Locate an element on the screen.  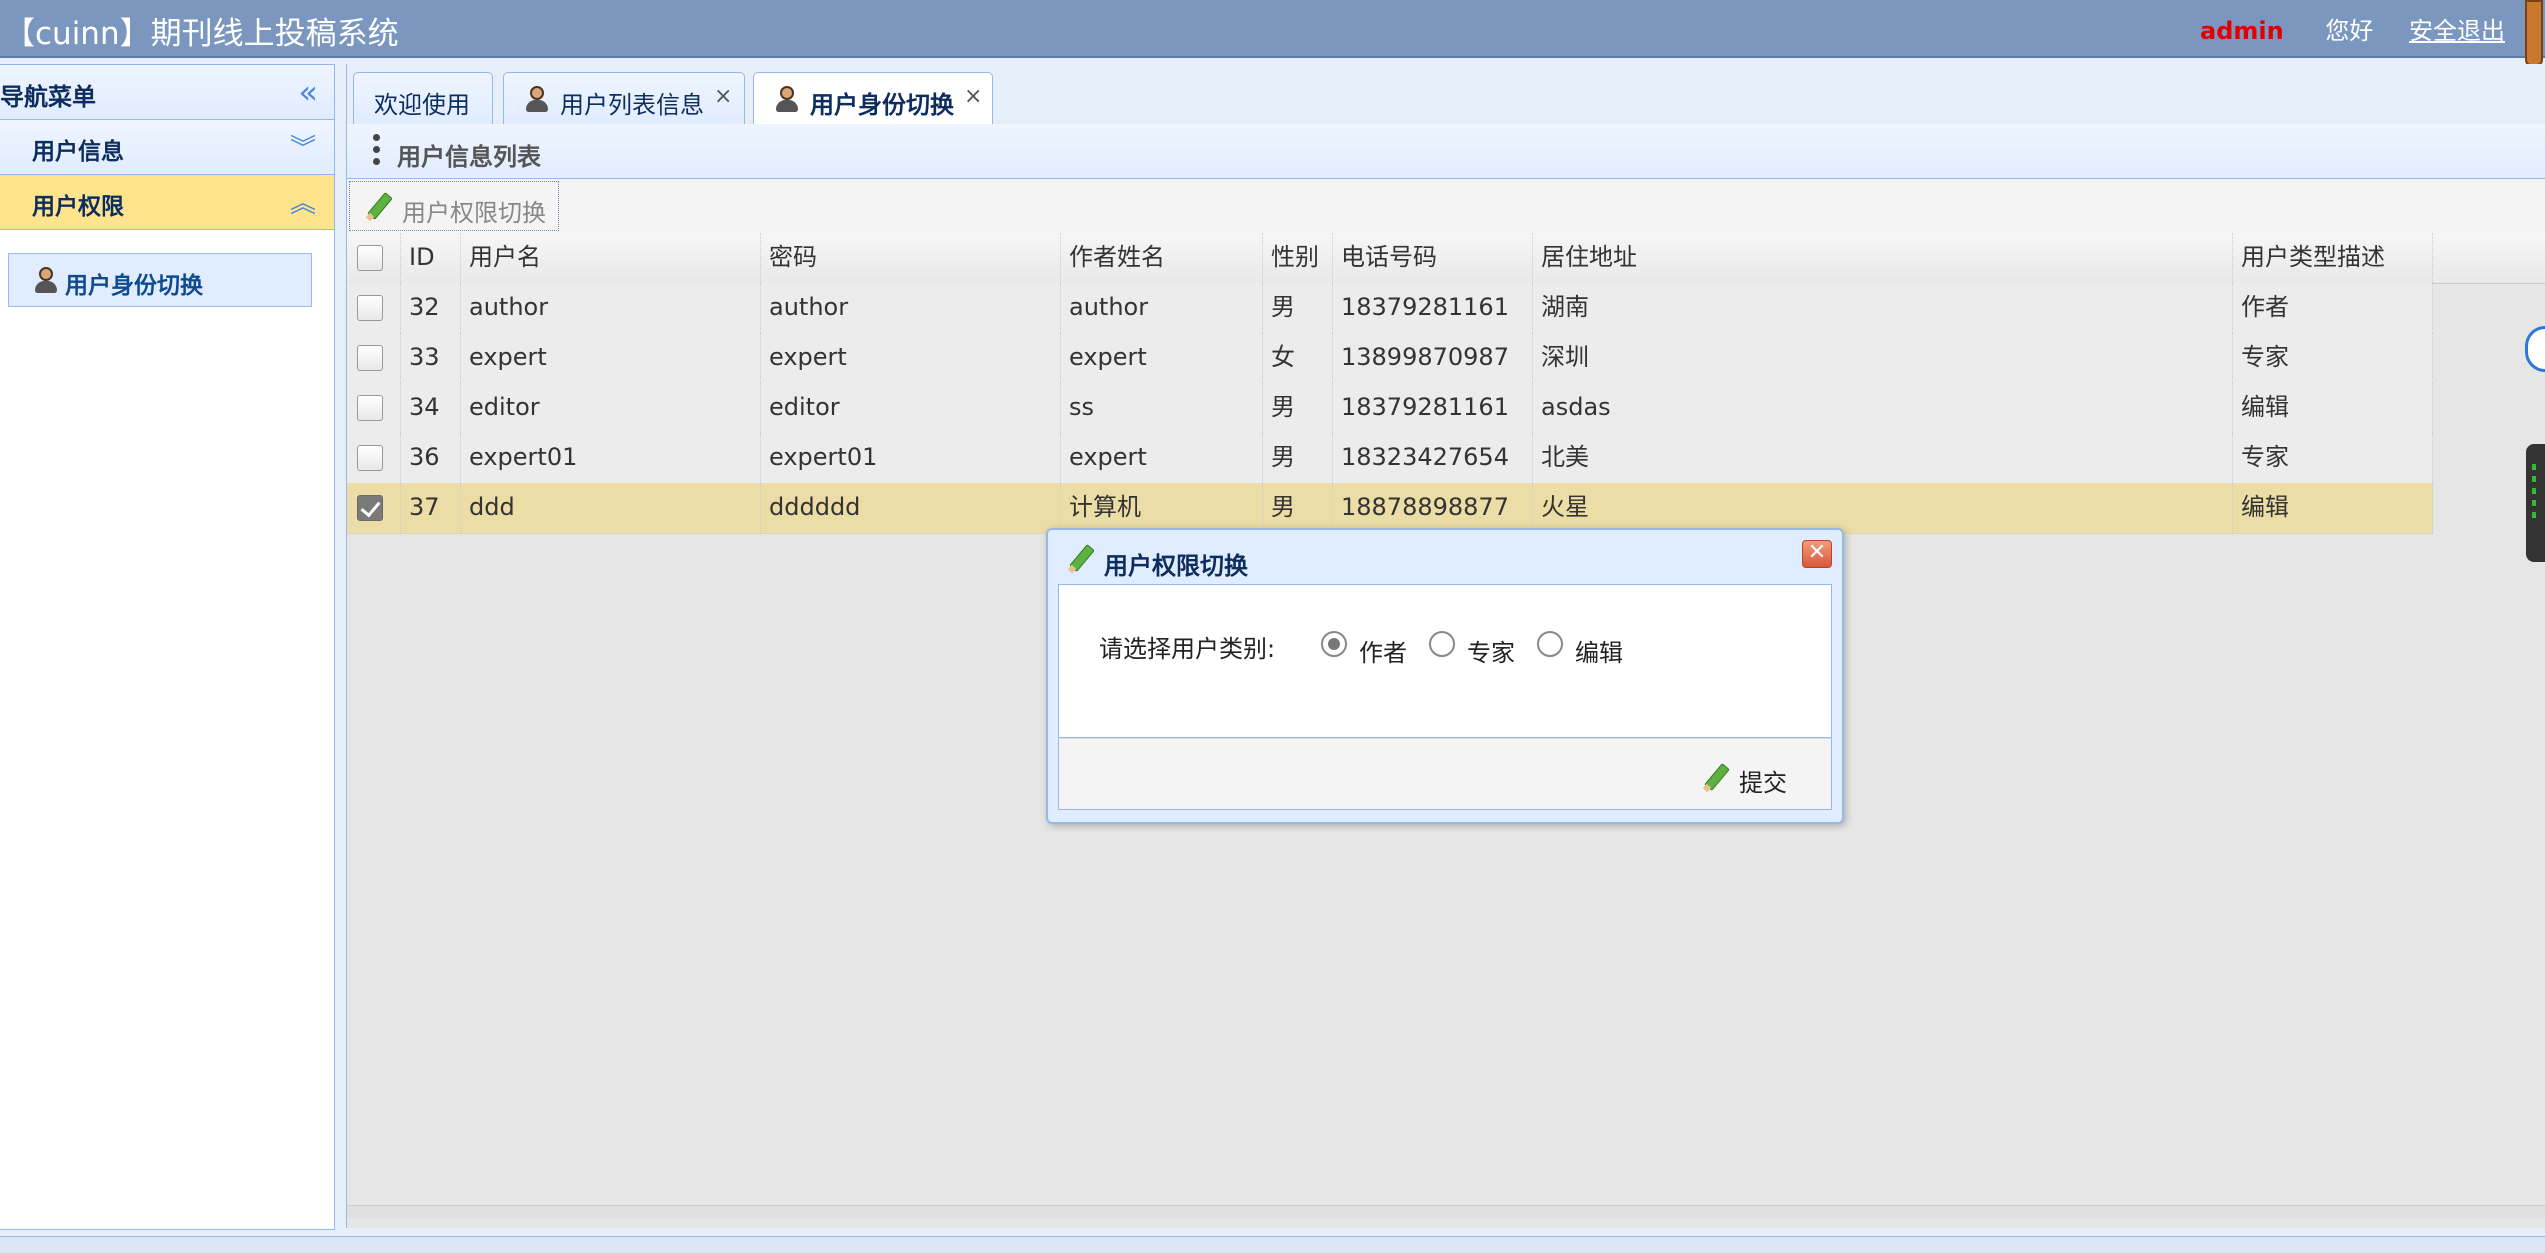
cell-address: 深圳 is located at coordinates (1883, 358).